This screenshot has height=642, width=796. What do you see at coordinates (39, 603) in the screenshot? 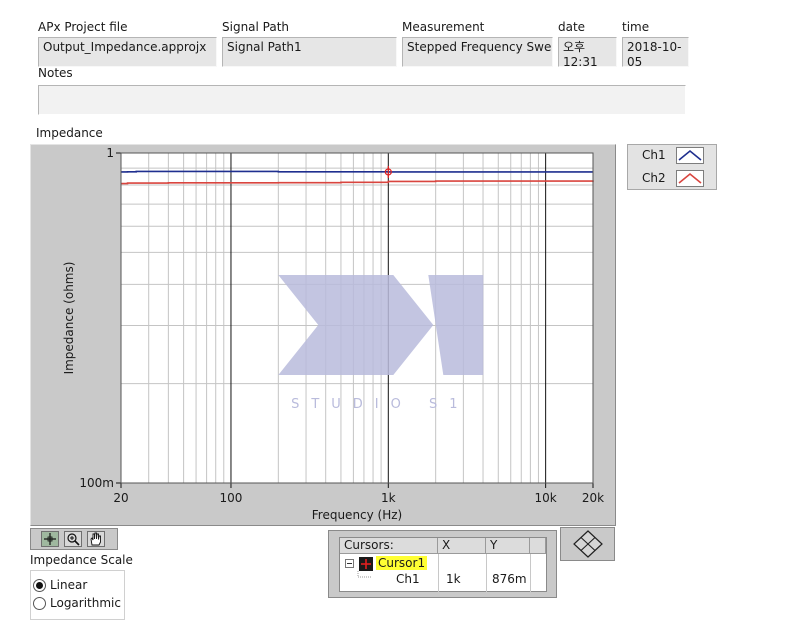
I see `radio-logarithmic` at bounding box center [39, 603].